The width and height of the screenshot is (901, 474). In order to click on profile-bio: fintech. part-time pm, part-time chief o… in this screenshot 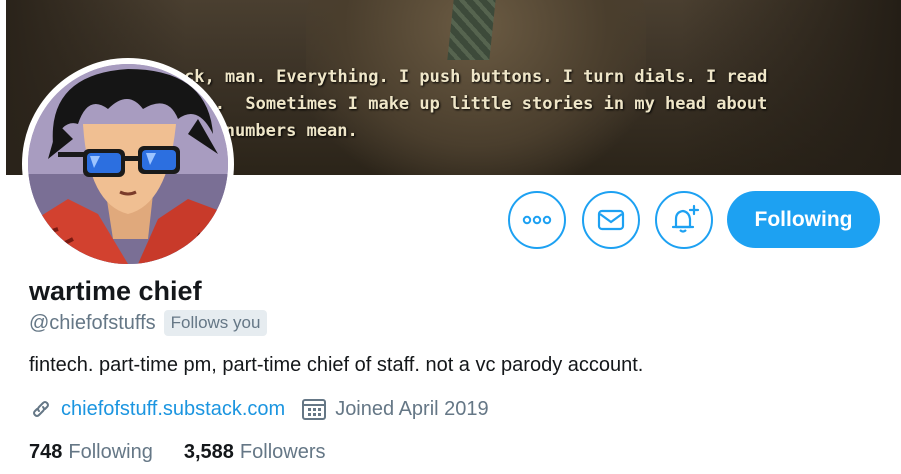, I will do `click(336, 365)`.